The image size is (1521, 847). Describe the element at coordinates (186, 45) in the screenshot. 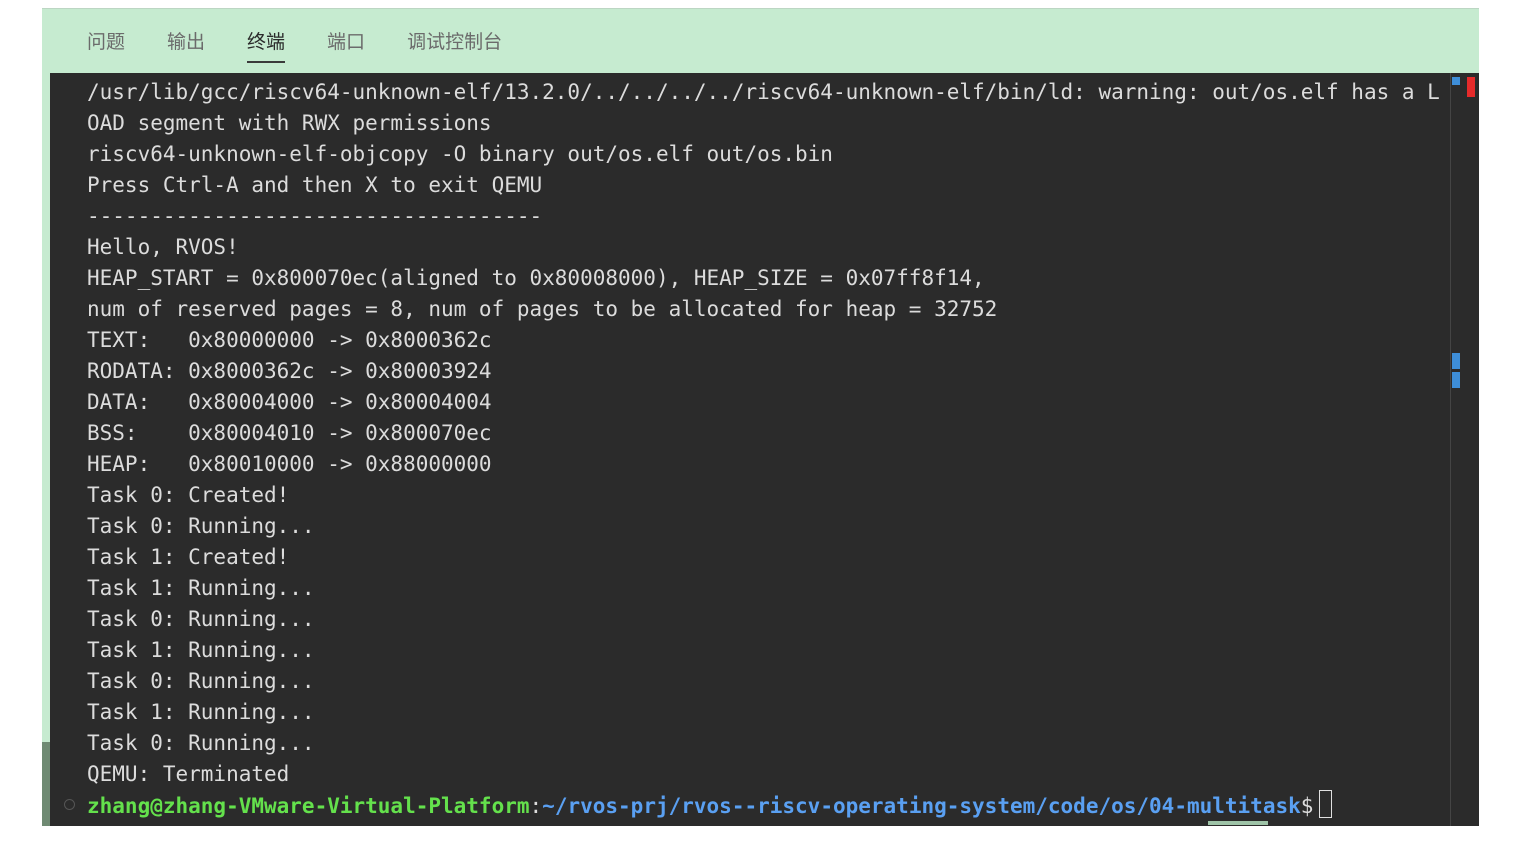

I see `tab-output: 输出` at that location.